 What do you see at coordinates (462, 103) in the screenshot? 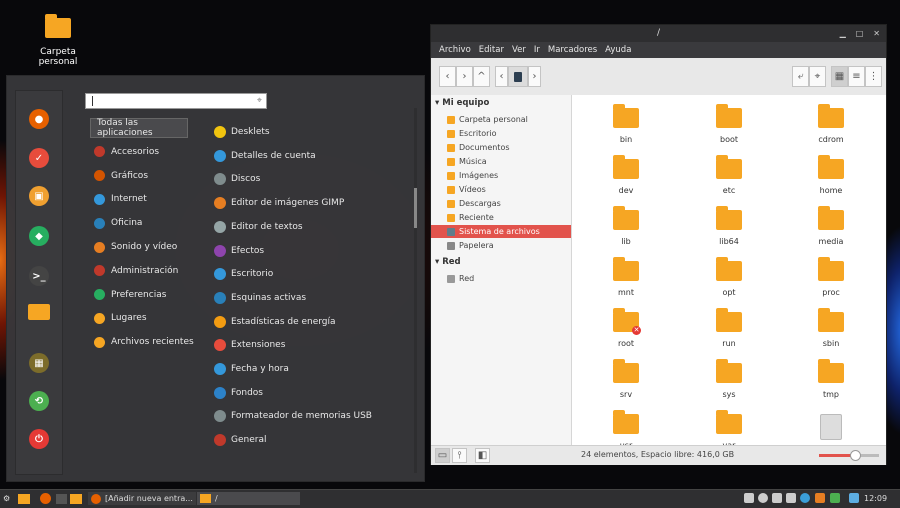
I see `sidebar-section-mi-equipo: ▾ Mi equipo` at bounding box center [462, 103].